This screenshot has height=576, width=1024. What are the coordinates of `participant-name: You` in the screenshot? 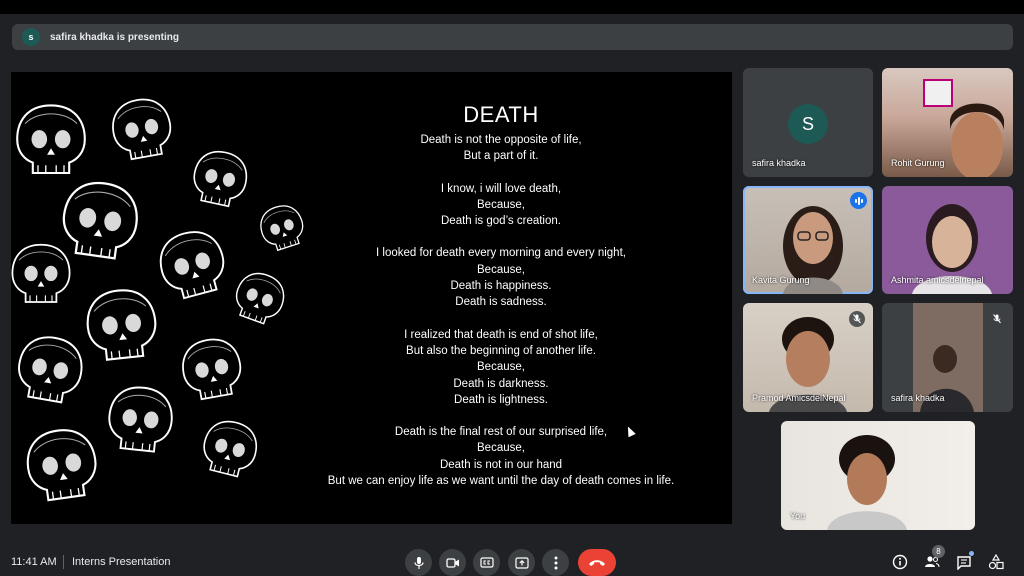 It's located at (798, 516).